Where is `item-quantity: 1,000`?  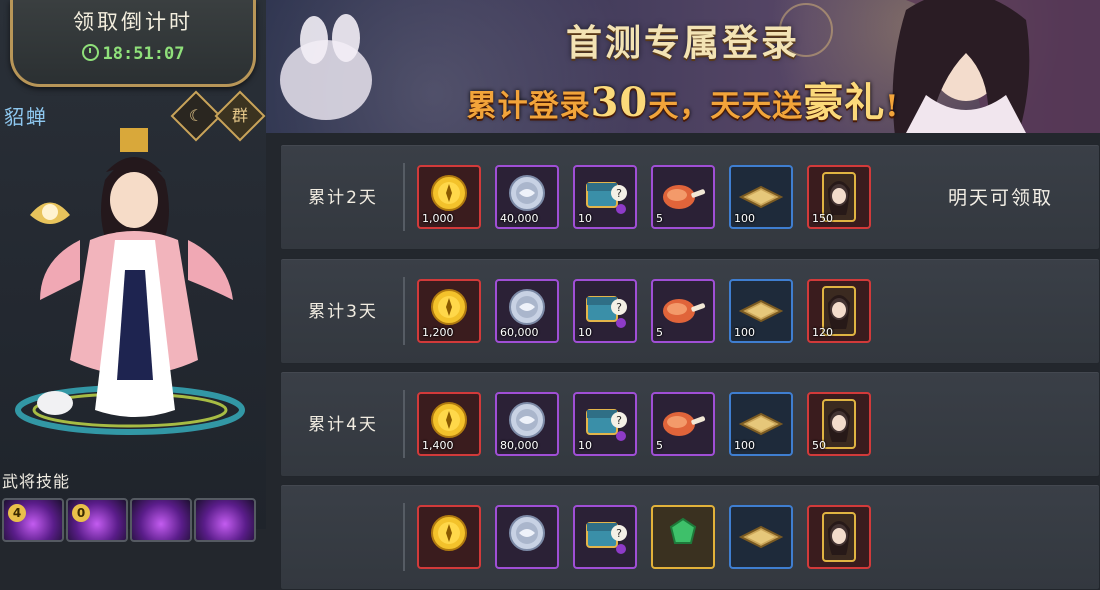 item-quantity: 1,000 is located at coordinates (438, 218).